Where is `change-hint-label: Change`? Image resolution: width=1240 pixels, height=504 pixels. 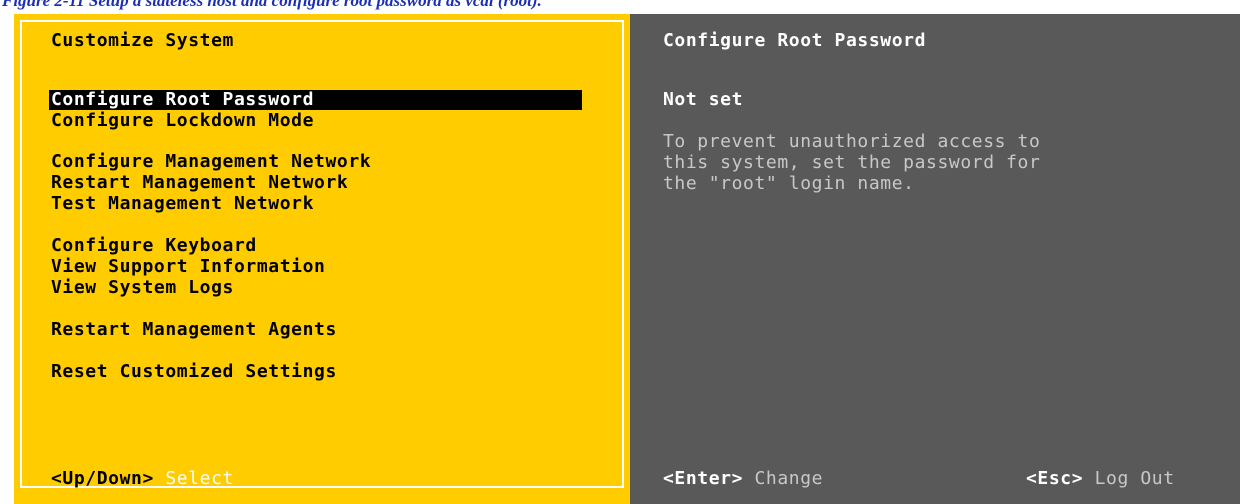
change-hint-label: Change is located at coordinates (789, 478).